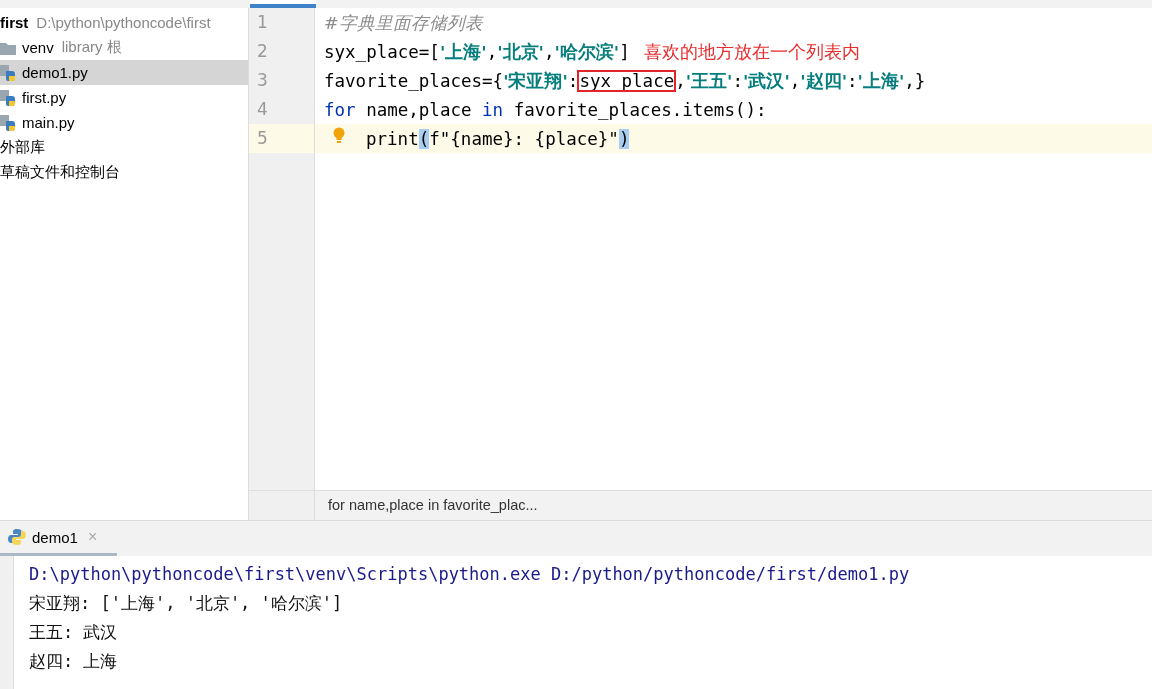 The image size is (1152, 689). I want to click on folder-icon, so click(8, 47).